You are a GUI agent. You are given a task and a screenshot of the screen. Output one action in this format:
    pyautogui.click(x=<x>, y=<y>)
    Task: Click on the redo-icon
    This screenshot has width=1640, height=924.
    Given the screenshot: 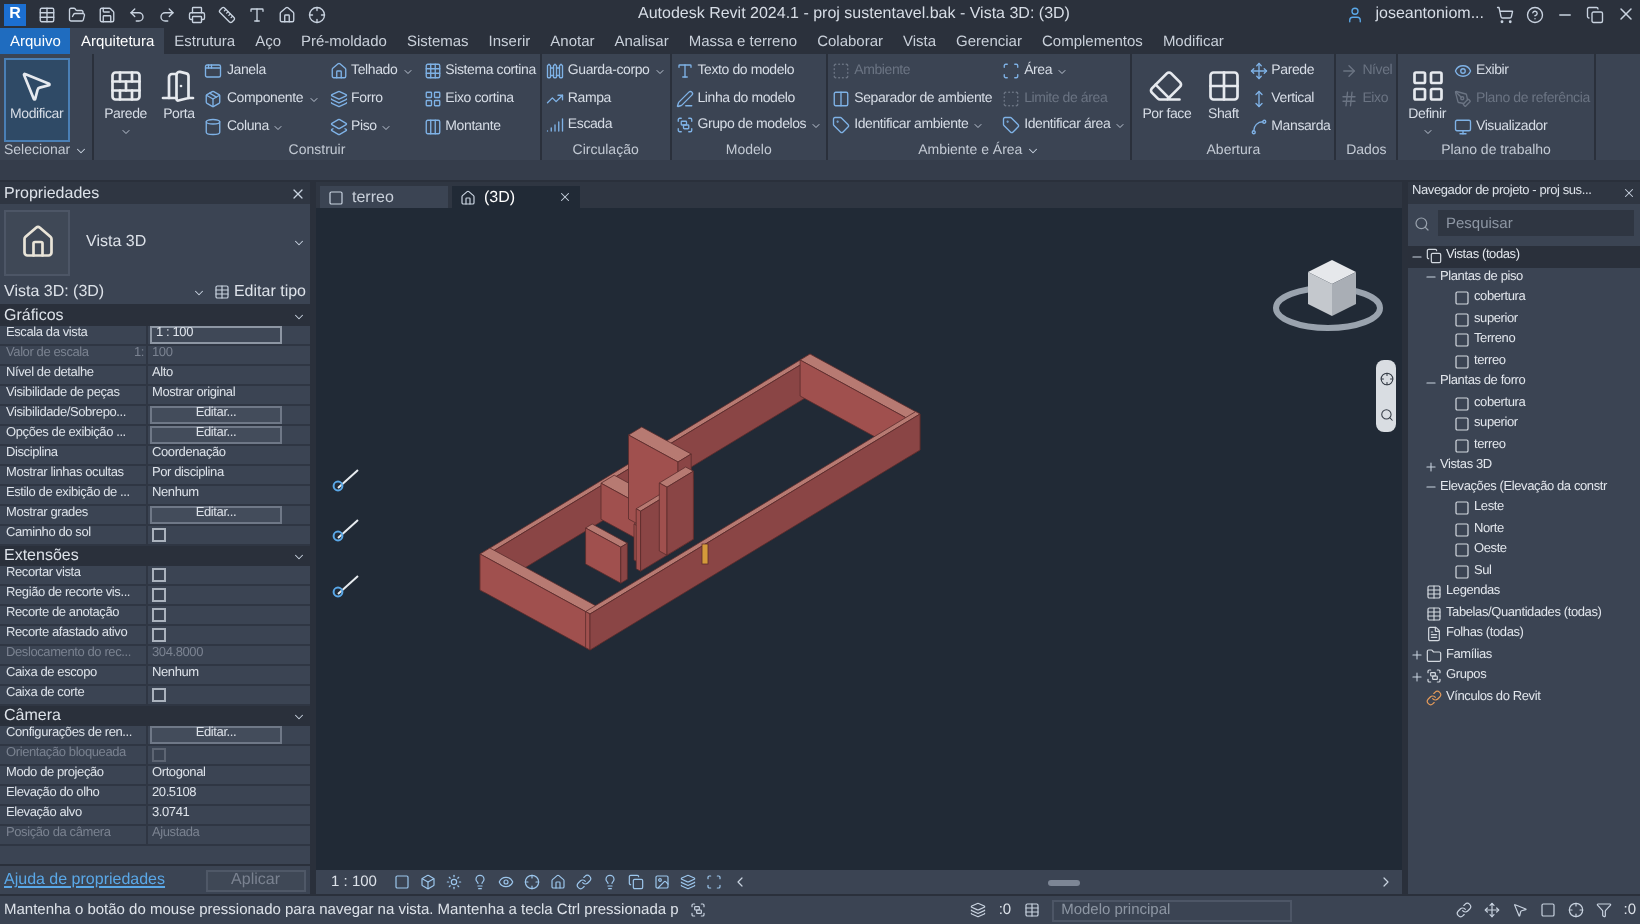 What is the action you would take?
    pyautogui.click(x=167, y=14)
    